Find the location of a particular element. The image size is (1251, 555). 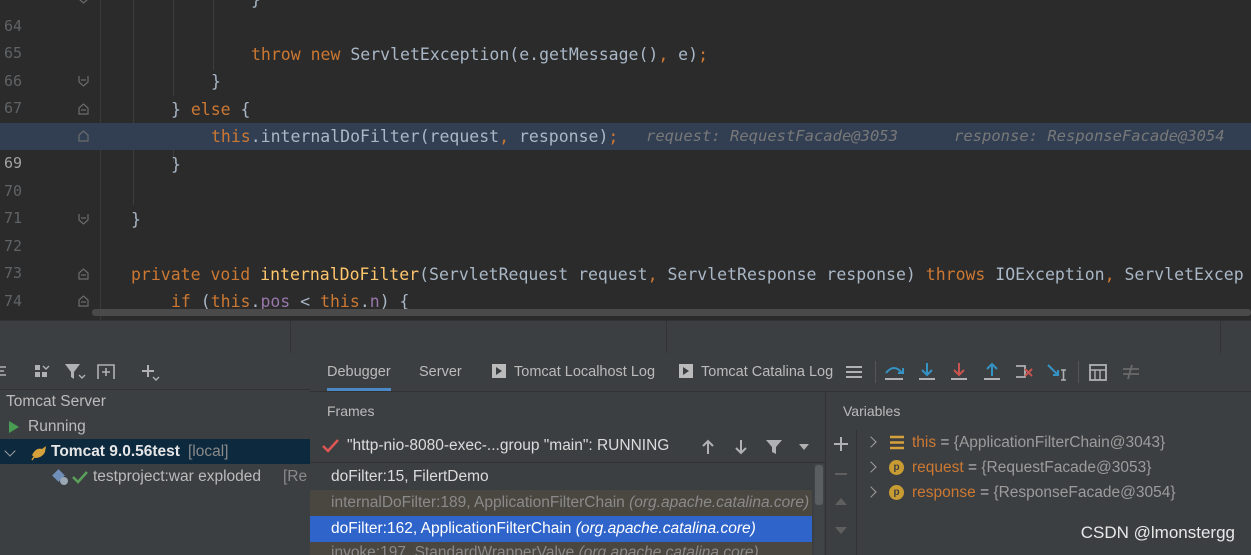

code-semicolon: ; is located at coordinates (703, 54).